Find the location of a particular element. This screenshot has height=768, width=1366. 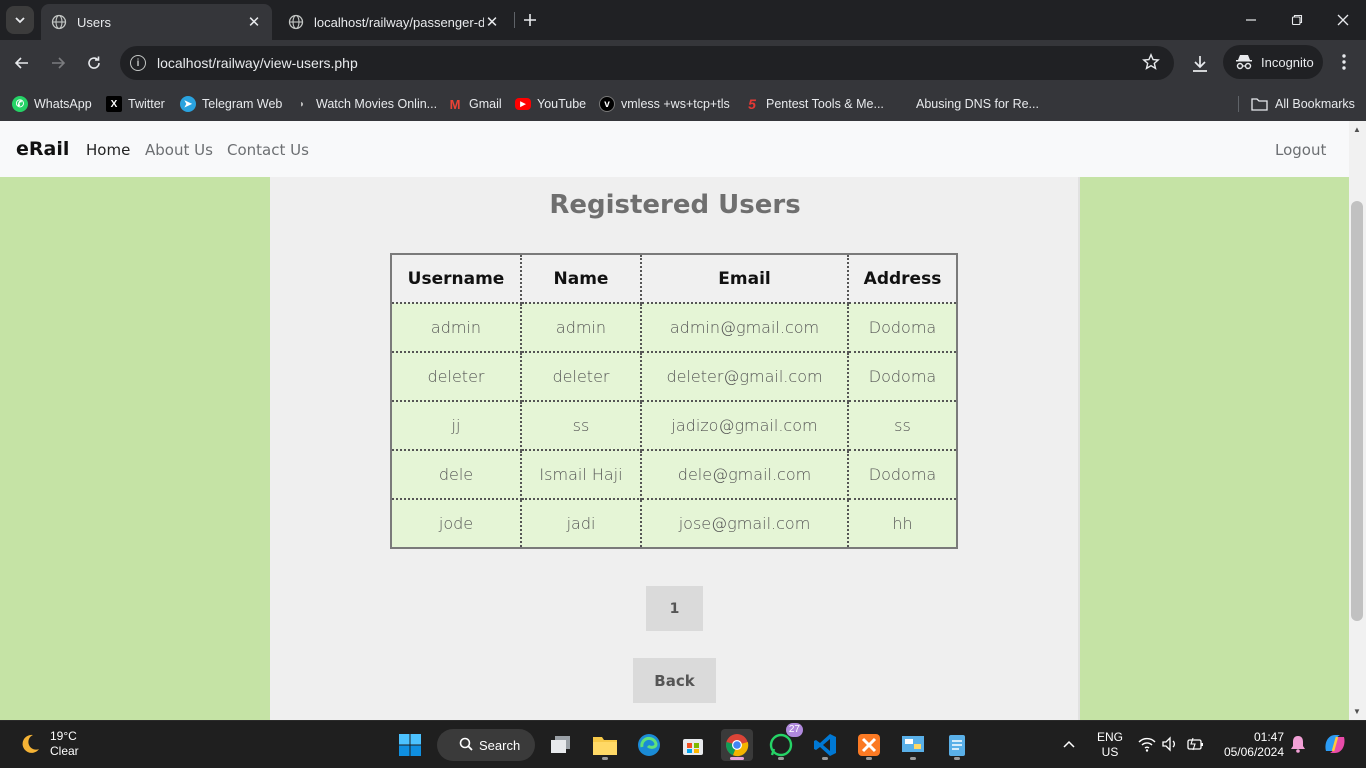

minimize-icon is located at coordinates (1251, 20).